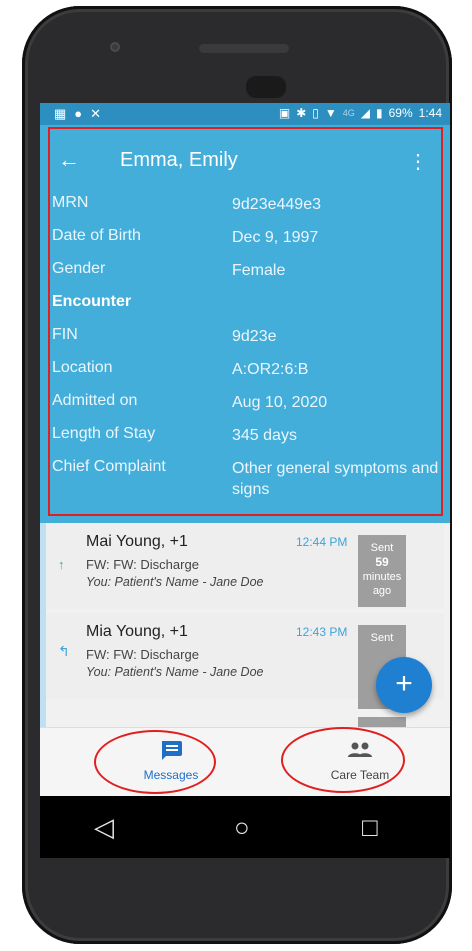 The width and height of the screenshot is (472, 951). I want to click on sent-minutes-unit: minutes, so click(382, 577).